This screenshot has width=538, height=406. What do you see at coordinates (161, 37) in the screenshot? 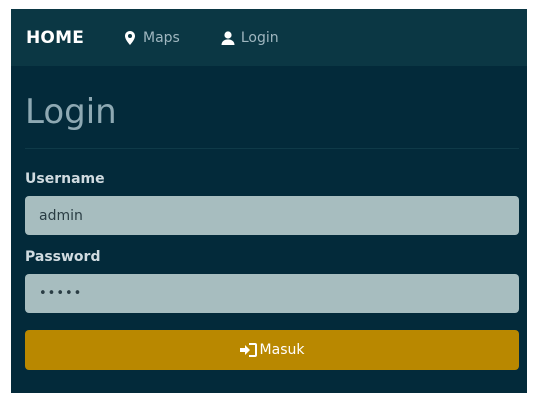
I see `nav-link-maps-label: Maps` at bounding box center [161, 37].